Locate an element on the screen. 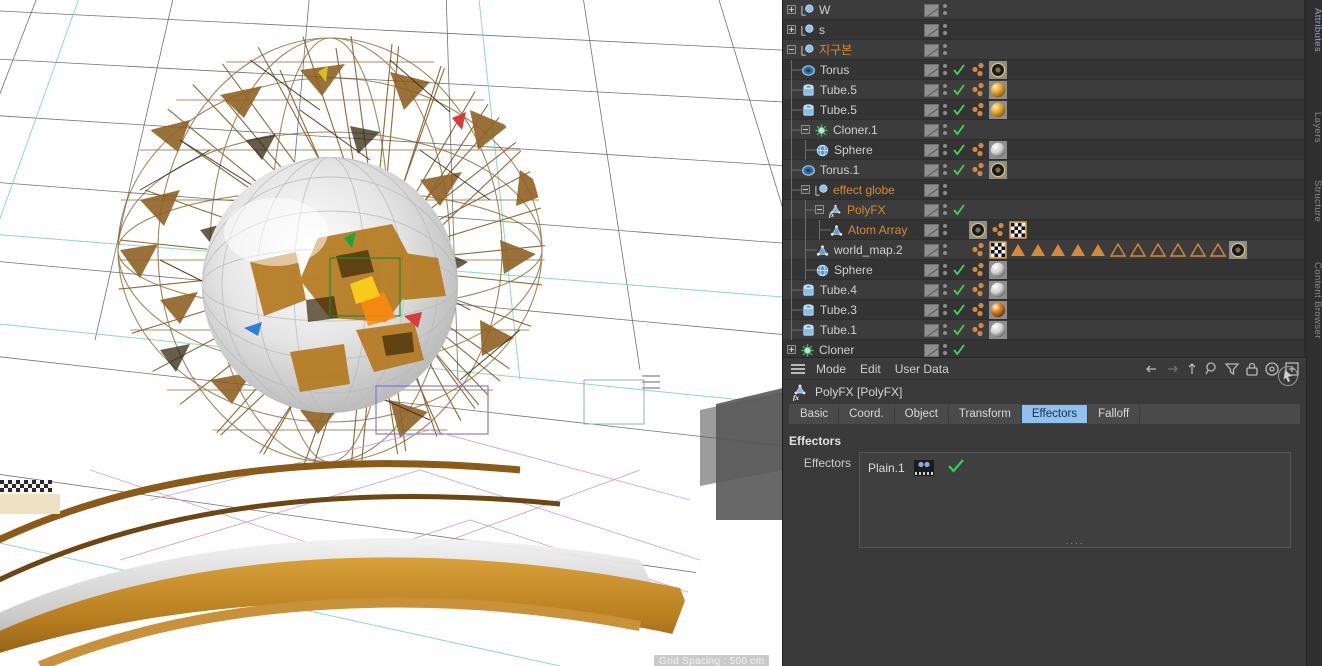 The image size is (1322, 666). tab-object: Object is located at coordinates (921, 414).